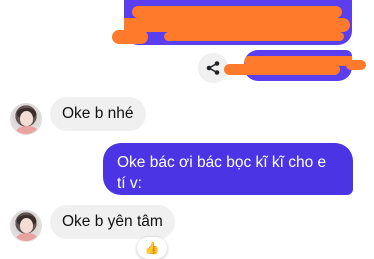  What do you see at coordinates (112, 222) in the screenshot?
I see `incoming-message: Oke b yên tâm` at bounding box center [112, 222].